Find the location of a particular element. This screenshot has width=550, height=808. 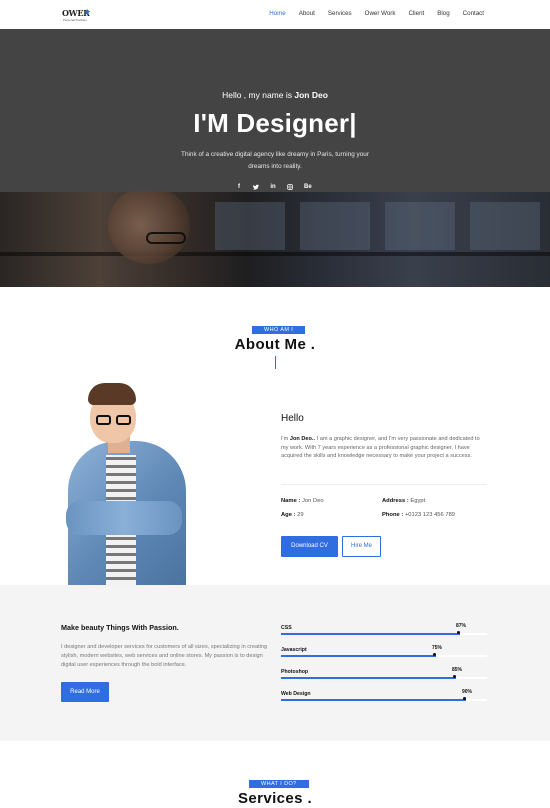

hero-background-photo is located at coordinates (275, 236).